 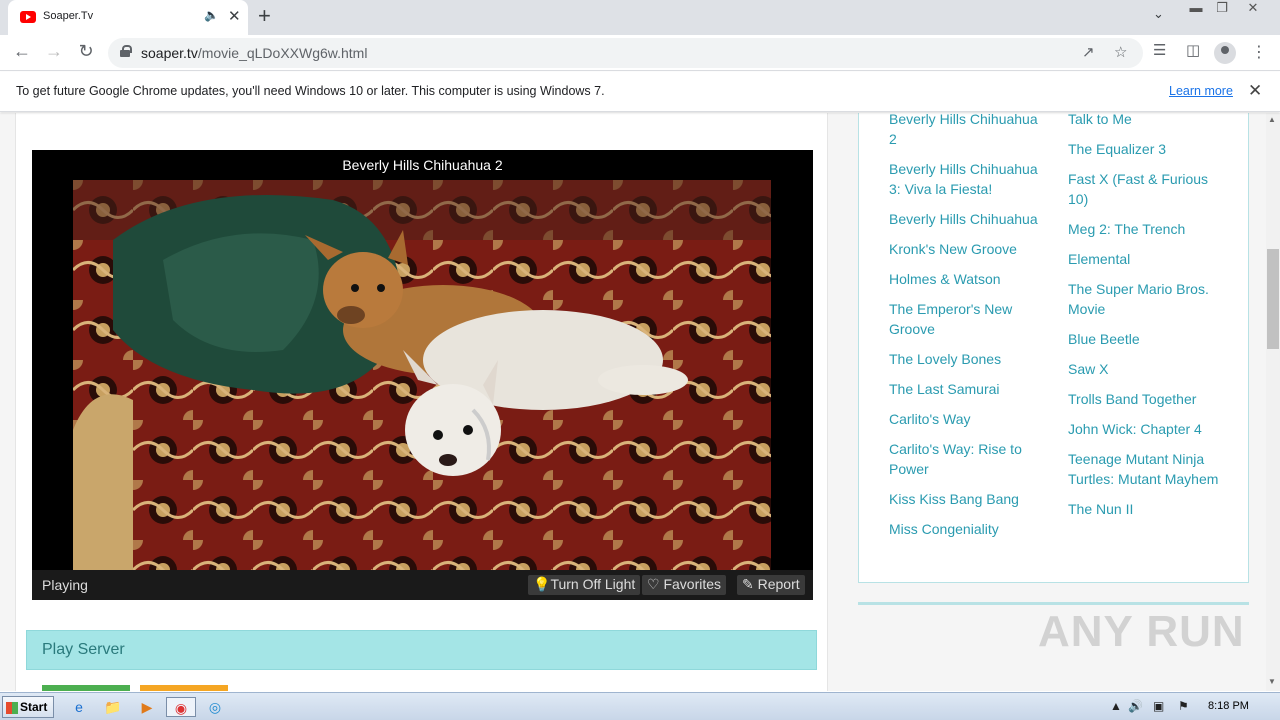 What do you see at coordinates (68, 16) in the screenshot?
I see `tab-title: Soaper.Tv` at bounding box center [68, 16].